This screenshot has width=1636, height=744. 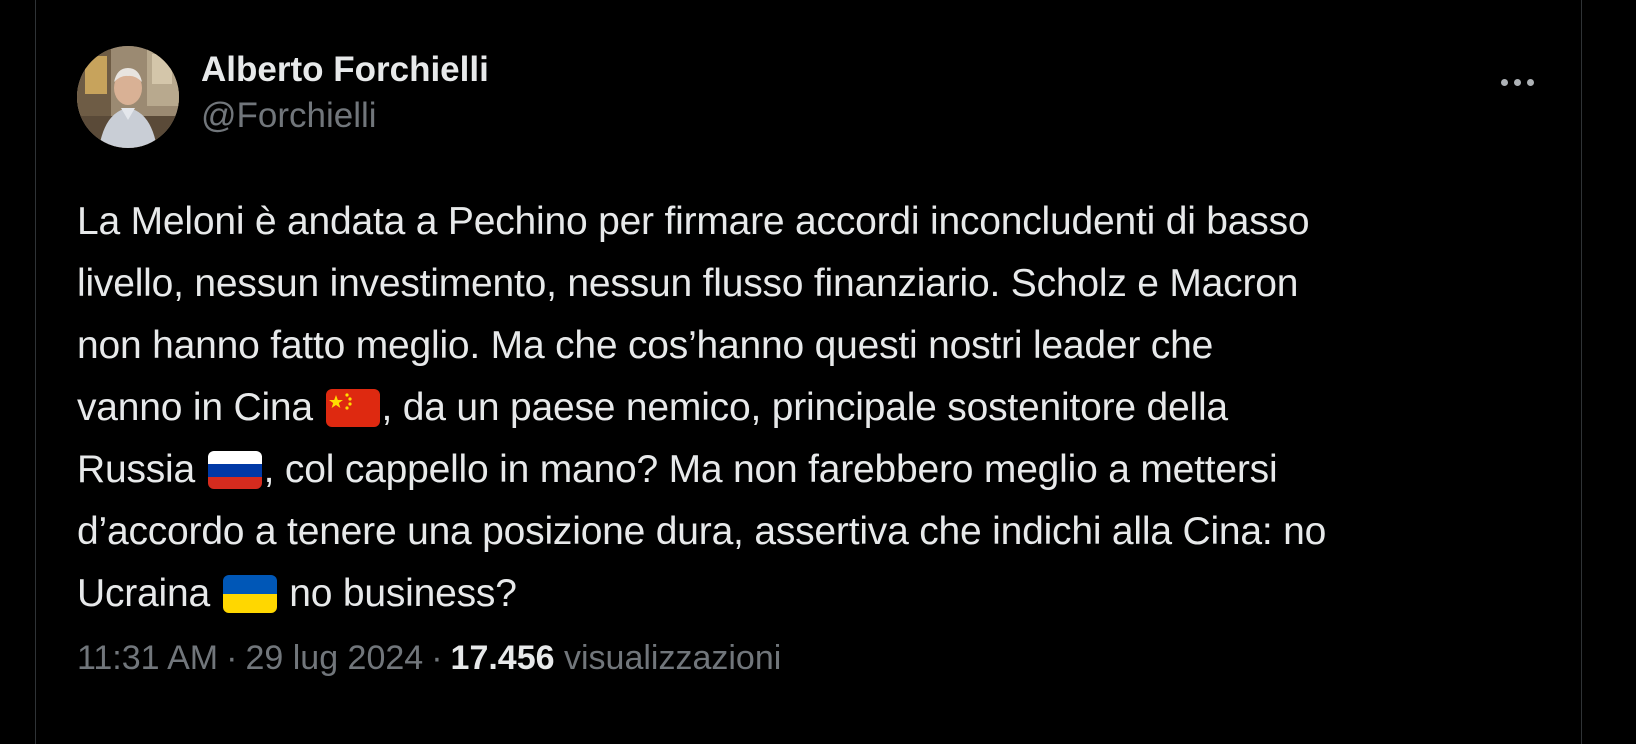 I want to click on more-options-button, so click(x=1517, y=82).